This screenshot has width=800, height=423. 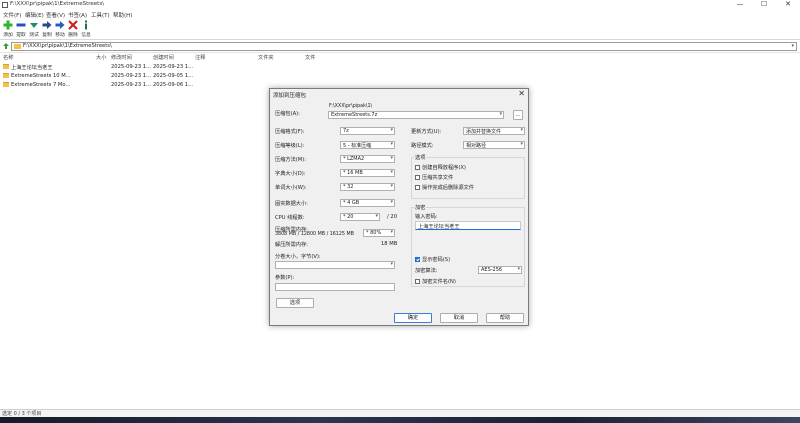 I want to click on col-size: 大小, so click(x=101, y=57).